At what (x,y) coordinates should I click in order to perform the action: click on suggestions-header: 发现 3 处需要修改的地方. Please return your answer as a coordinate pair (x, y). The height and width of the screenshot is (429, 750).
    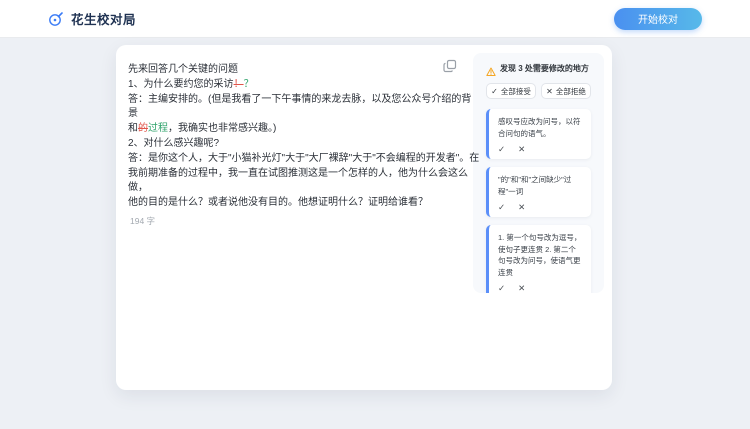
    Looking at the image, I should click on (538, 69).